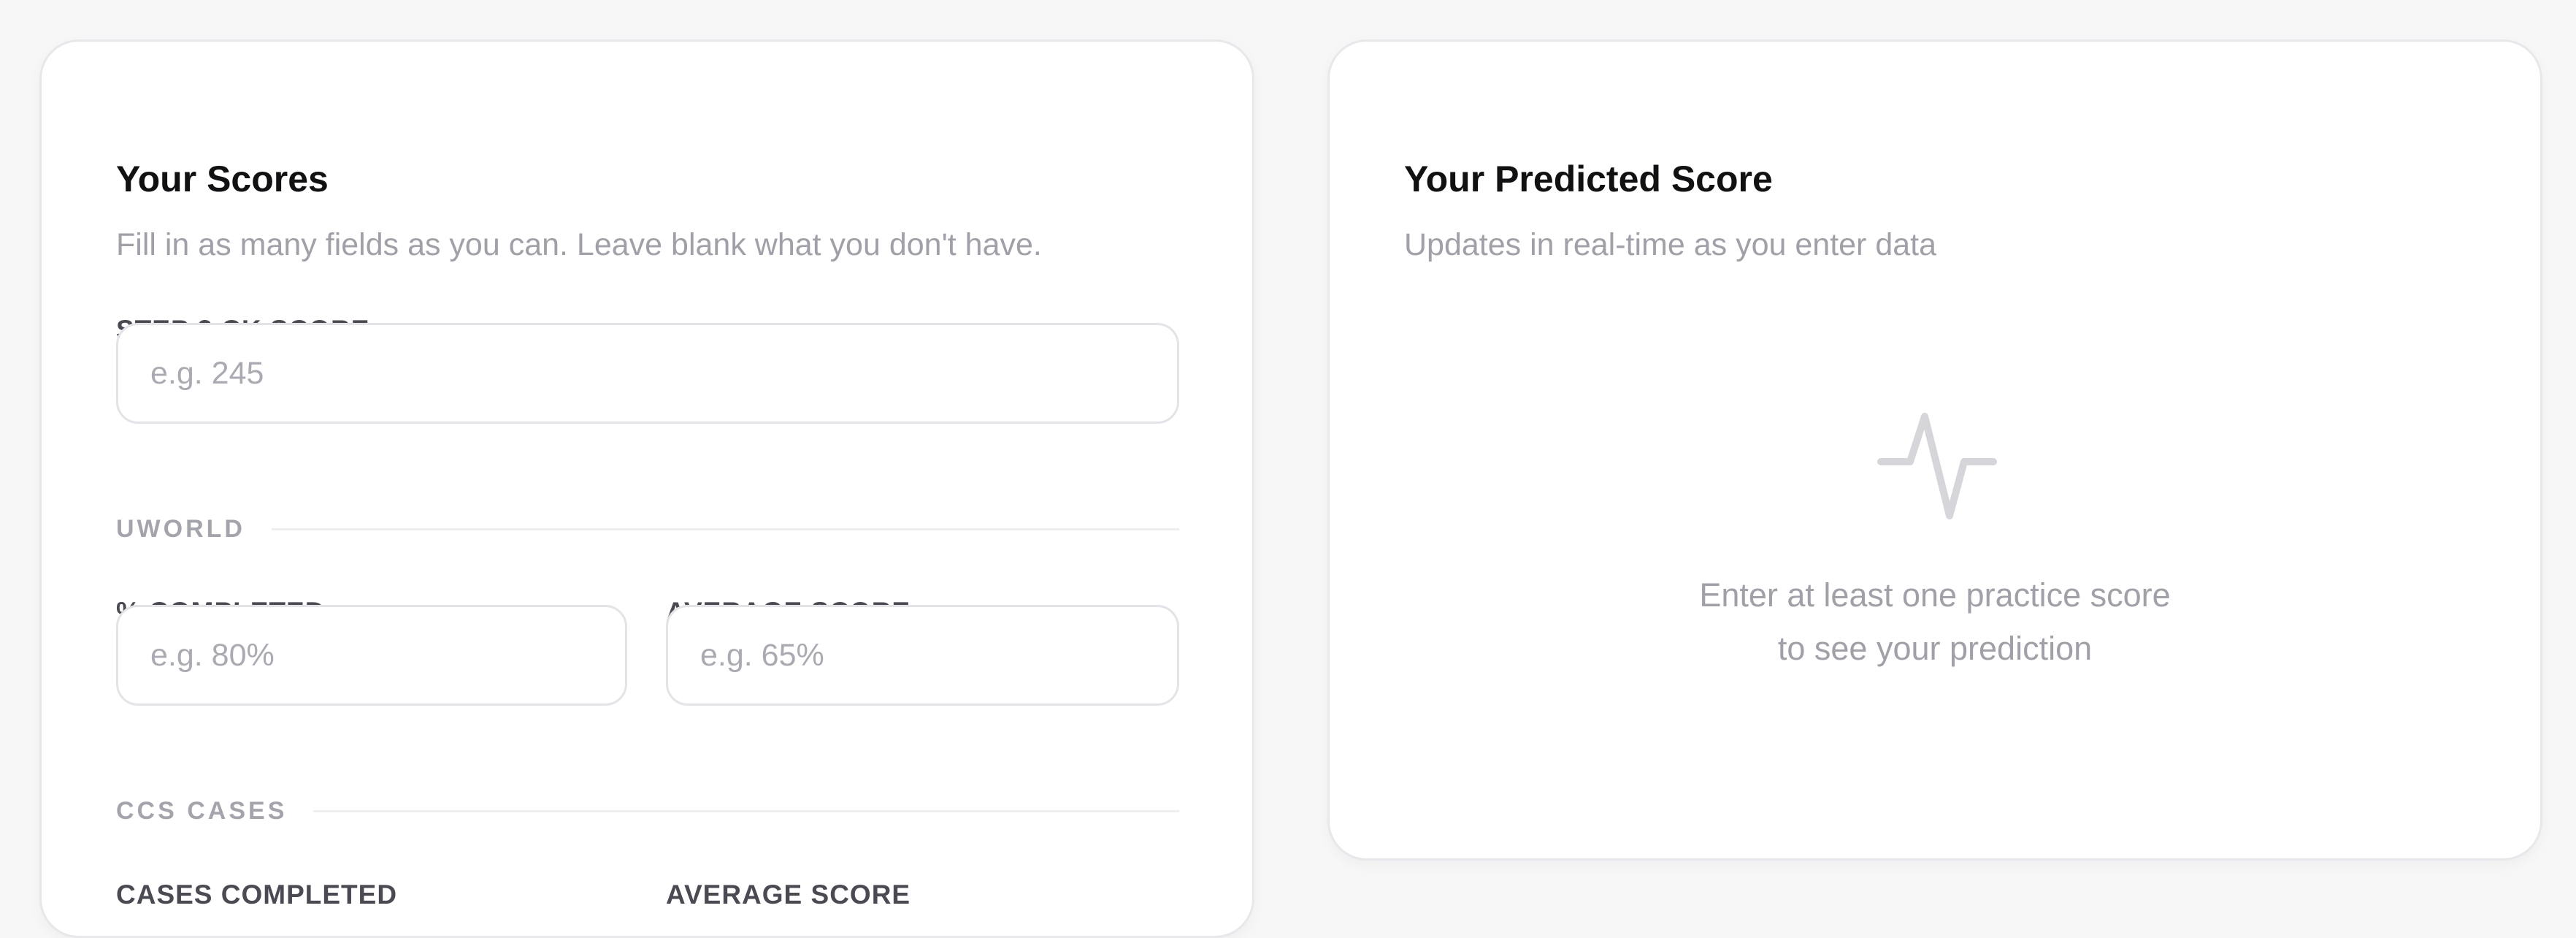 The height and width of the screenshot is (938, 2576). Describe the element at coordinates (180, 529) in the screenshot. I see `uworld-section-label: UWORLD` at that location.